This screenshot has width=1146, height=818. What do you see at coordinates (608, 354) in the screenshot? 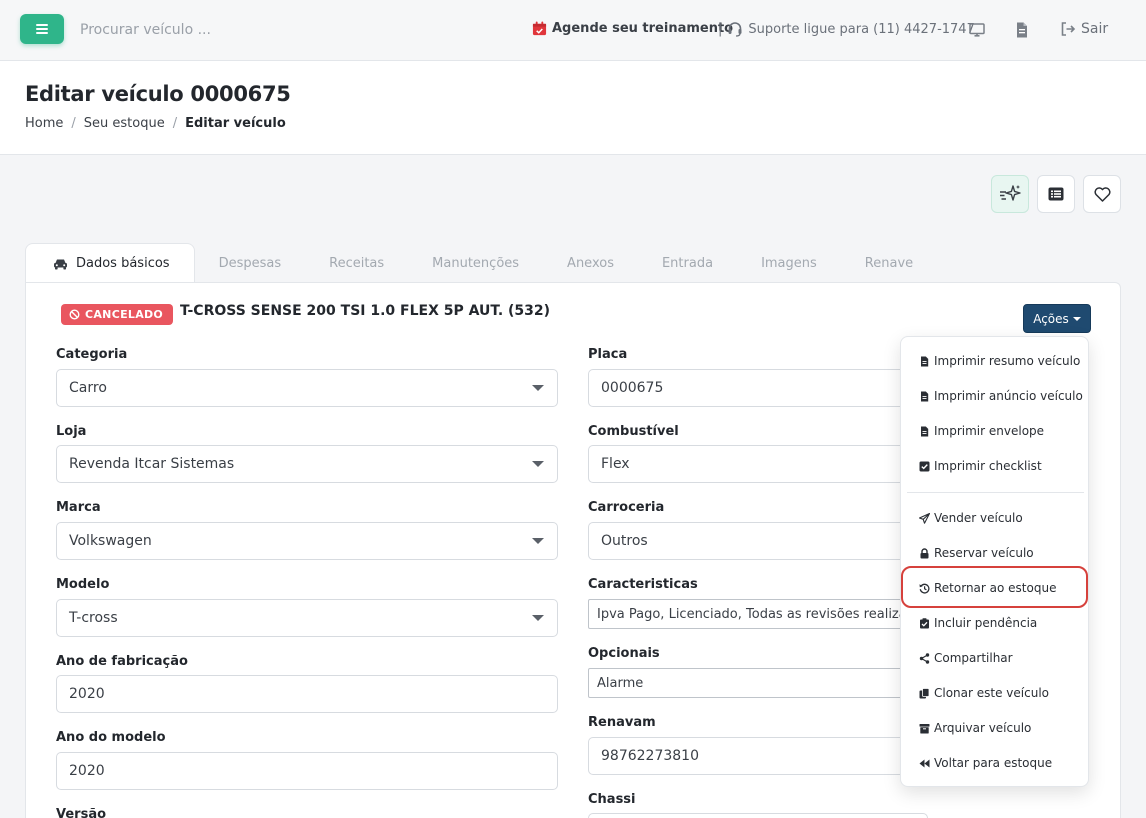
I see `placa-label: Placa` at bounding box center [608, 354].